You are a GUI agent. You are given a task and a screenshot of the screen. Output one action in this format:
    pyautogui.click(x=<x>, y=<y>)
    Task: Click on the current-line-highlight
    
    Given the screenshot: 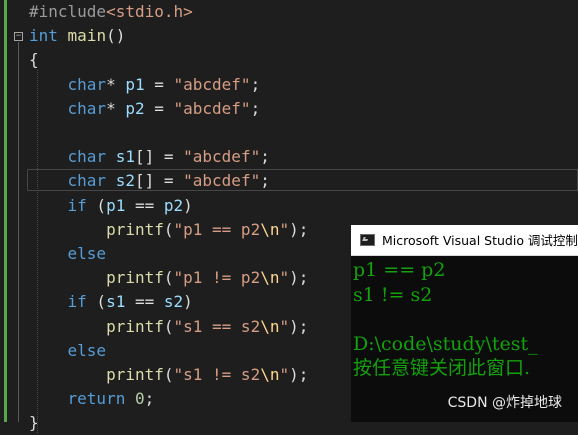 What is the action you would take?
    pyautogui.click(x=302, y=180)
    